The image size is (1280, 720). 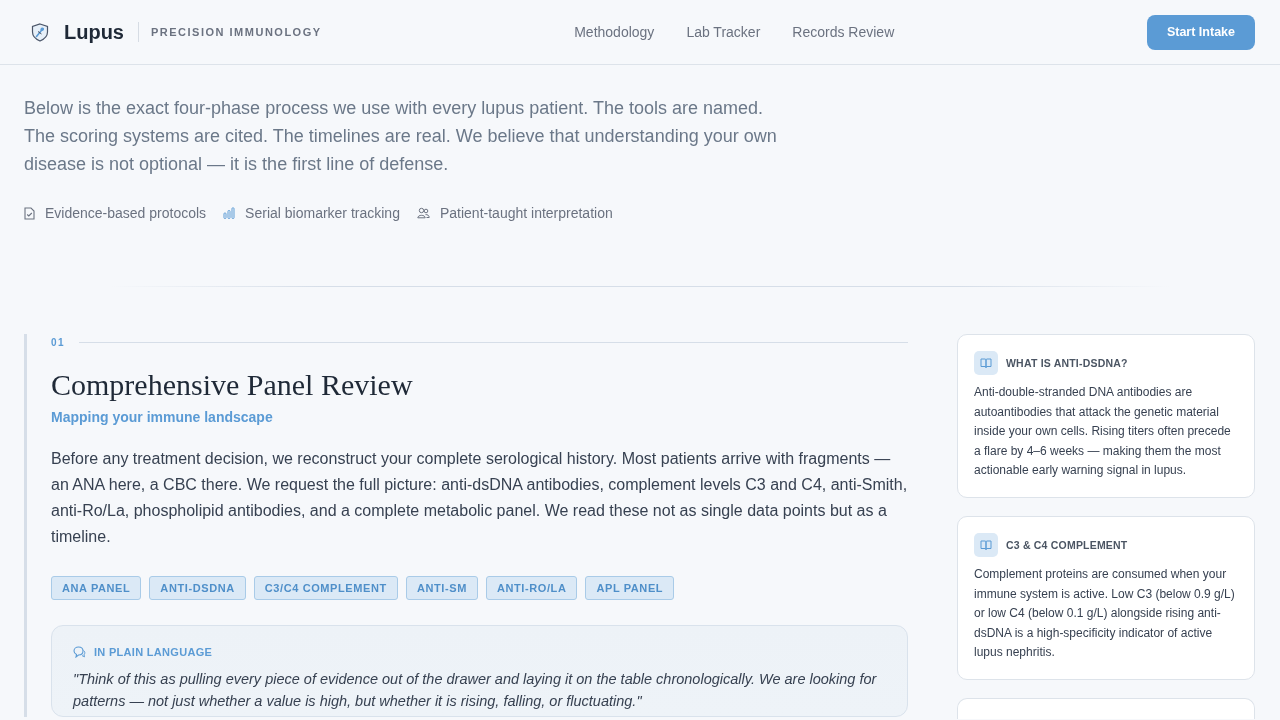 What do you see at coordinates (479, 498) in the screenshot?
I see `phase-description: Before any treatment decision, we reconstruct your complete serological history. Most patients arrive with fragments — an ANA here, a CBC there. We request the full picture: anti-dsDNA antibodies, complement levels C3 and C4, anti-Smith, anti-Ro/La, phospholipid antibodies, and a complete metabolic panel. We read these not as single data points but as a timeline.` at bounding box center [479, 498].